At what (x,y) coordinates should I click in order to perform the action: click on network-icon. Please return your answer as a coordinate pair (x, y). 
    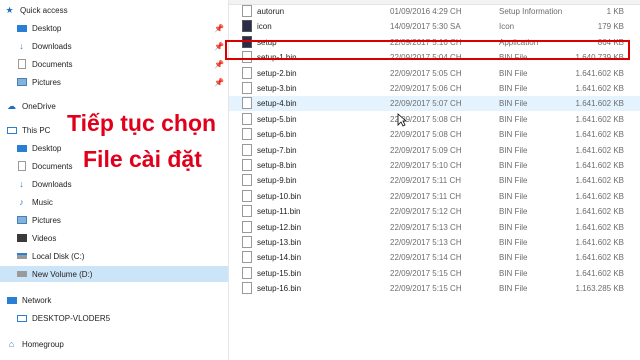
    Looking at the image, I should click on (11, 300).